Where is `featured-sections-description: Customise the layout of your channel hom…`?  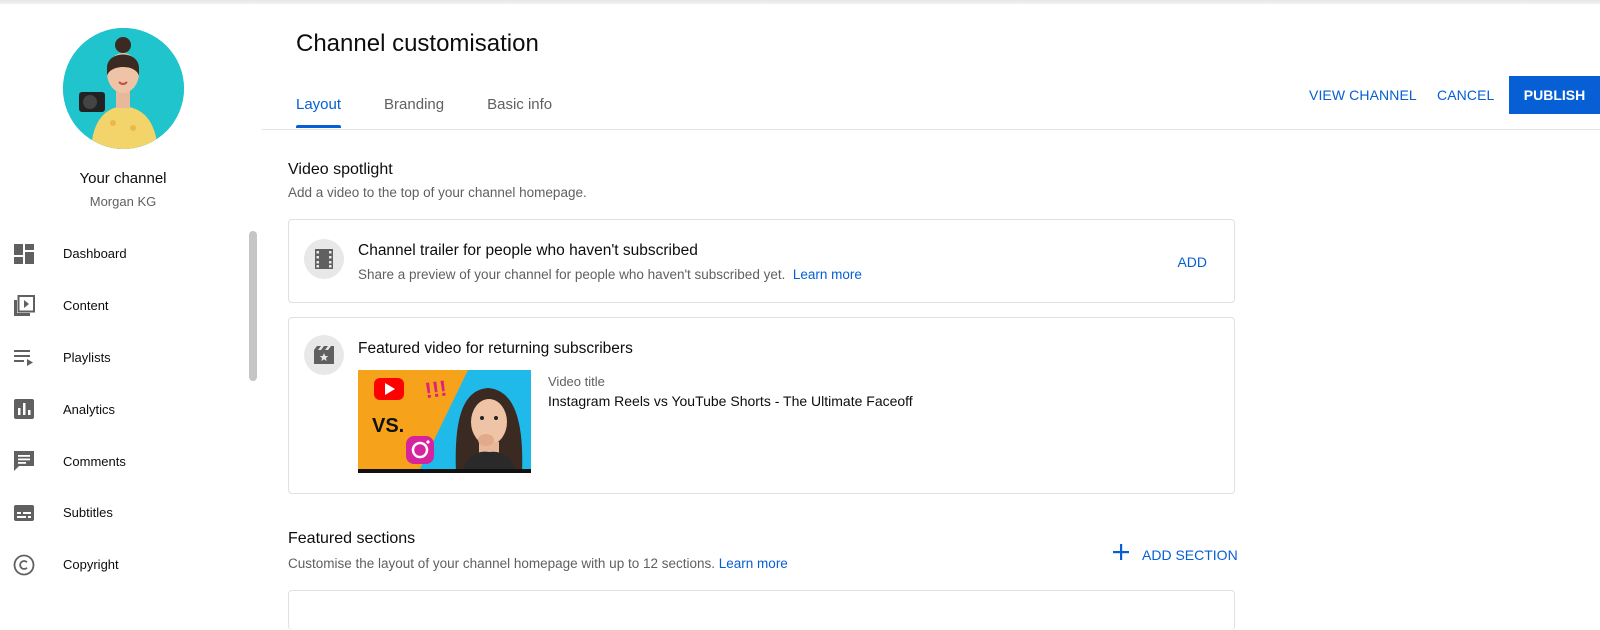
featured-sections-description: Customise the layout of your channel hom… is located at coordinates (502, 563).